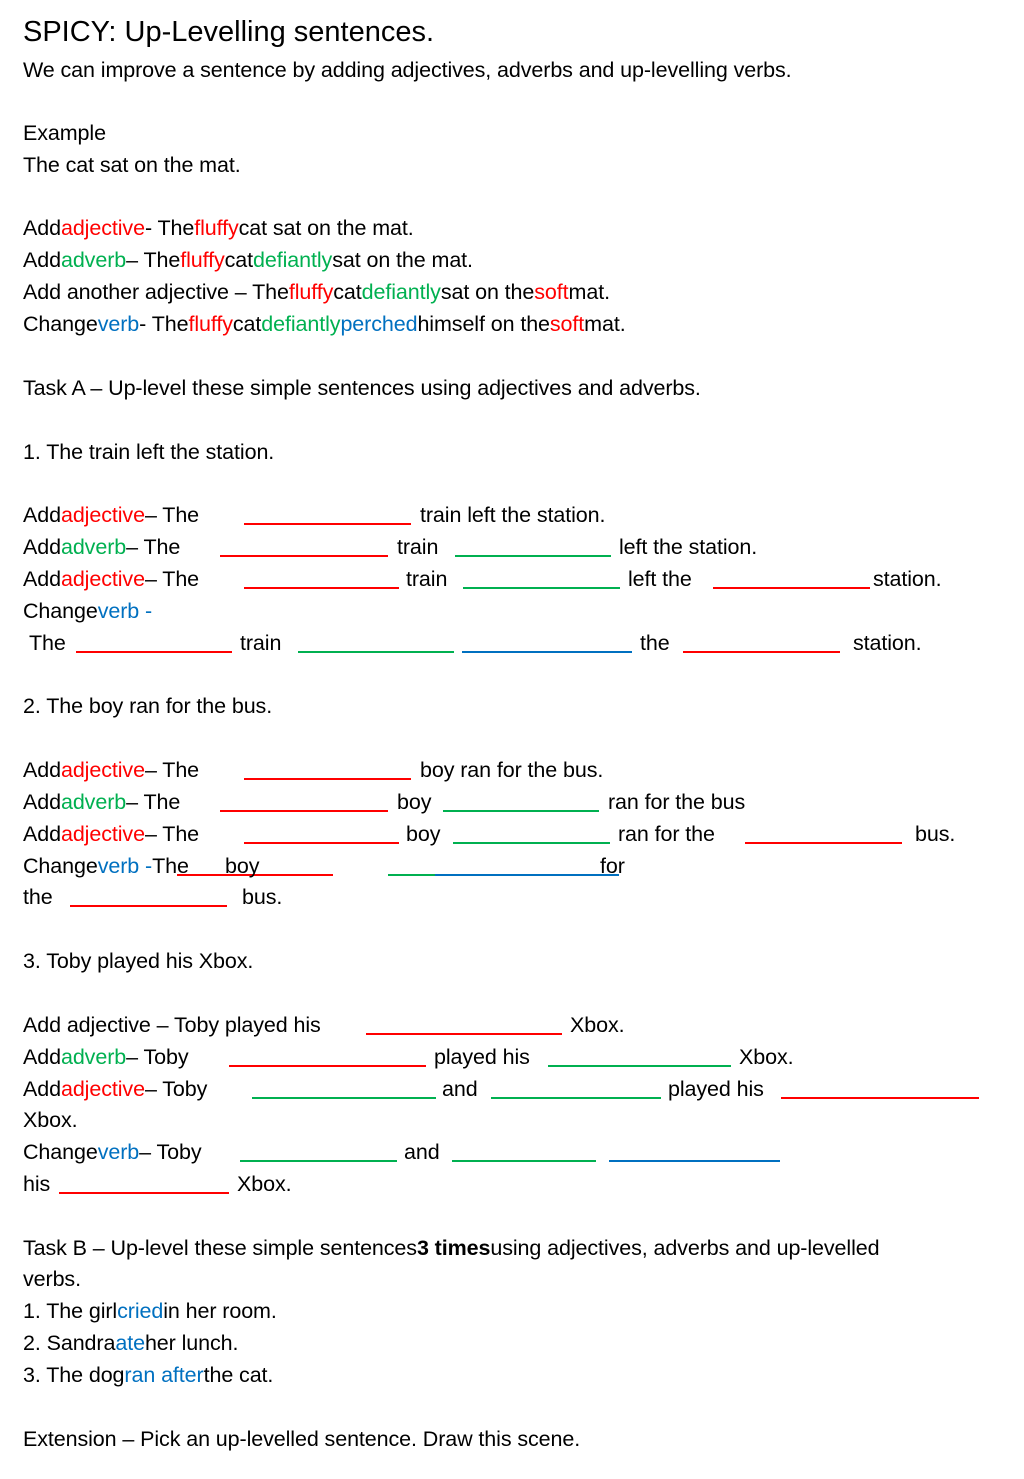  I want to click on text-segment: in her room., so click(220, 1311).